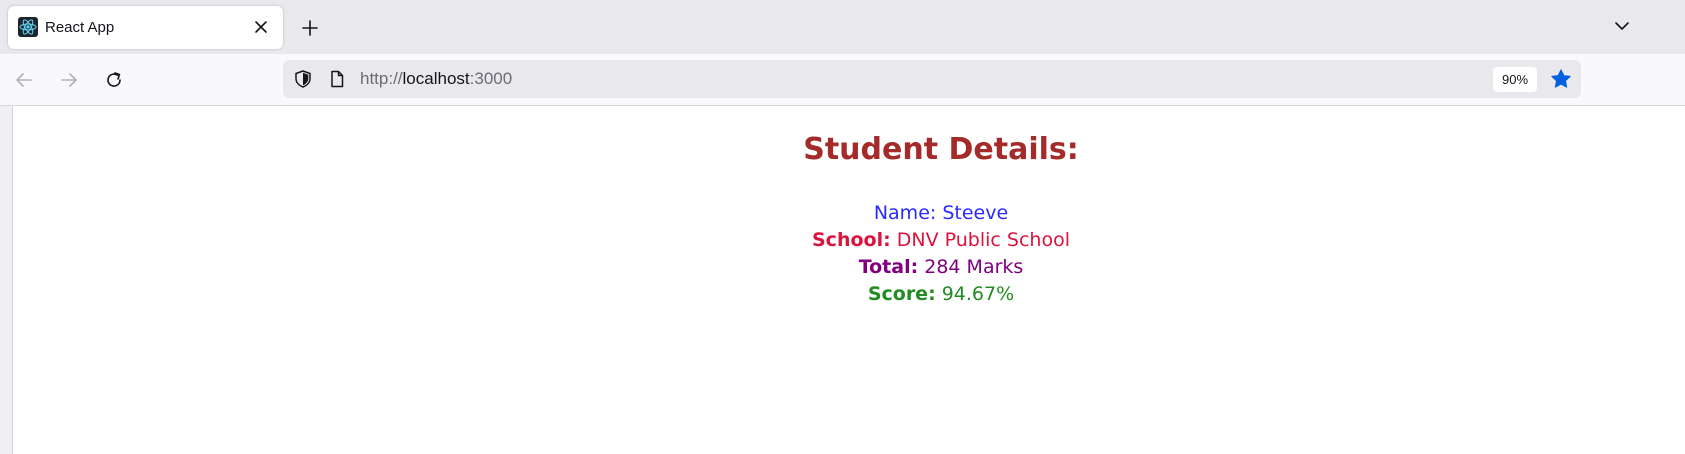  I want to click on url-port: :3000, so click(491, 78).